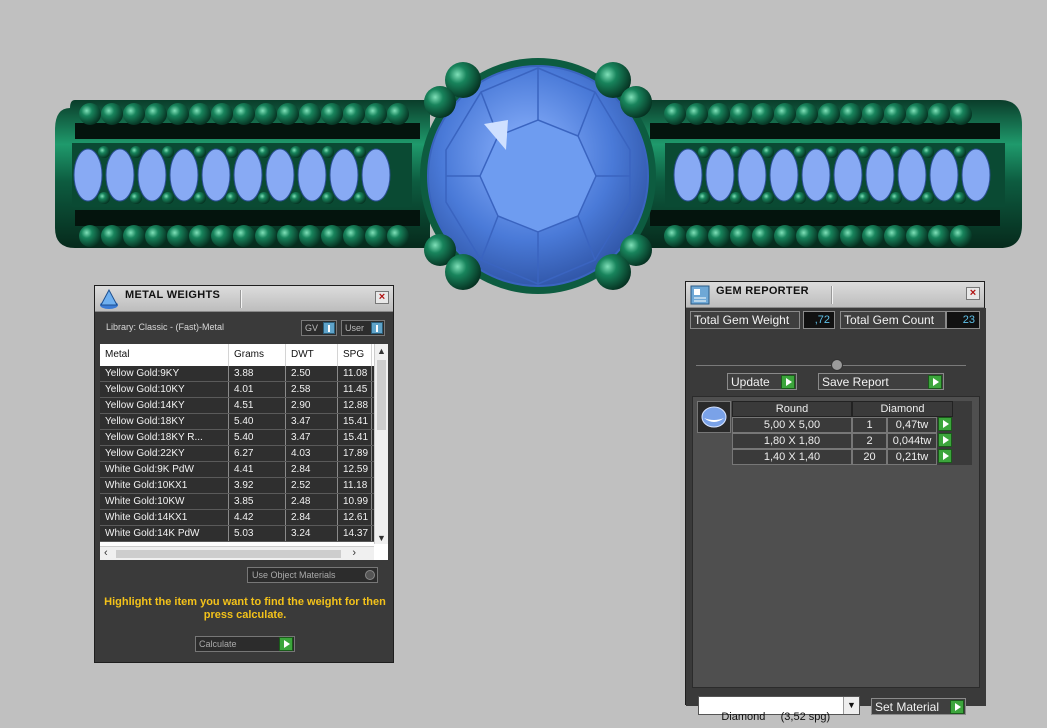 The height and width of the screenshot is (728, 1047). I want to click on gem-row: 5,00 X 5,00 1 0,47tw, so click(852, 425).